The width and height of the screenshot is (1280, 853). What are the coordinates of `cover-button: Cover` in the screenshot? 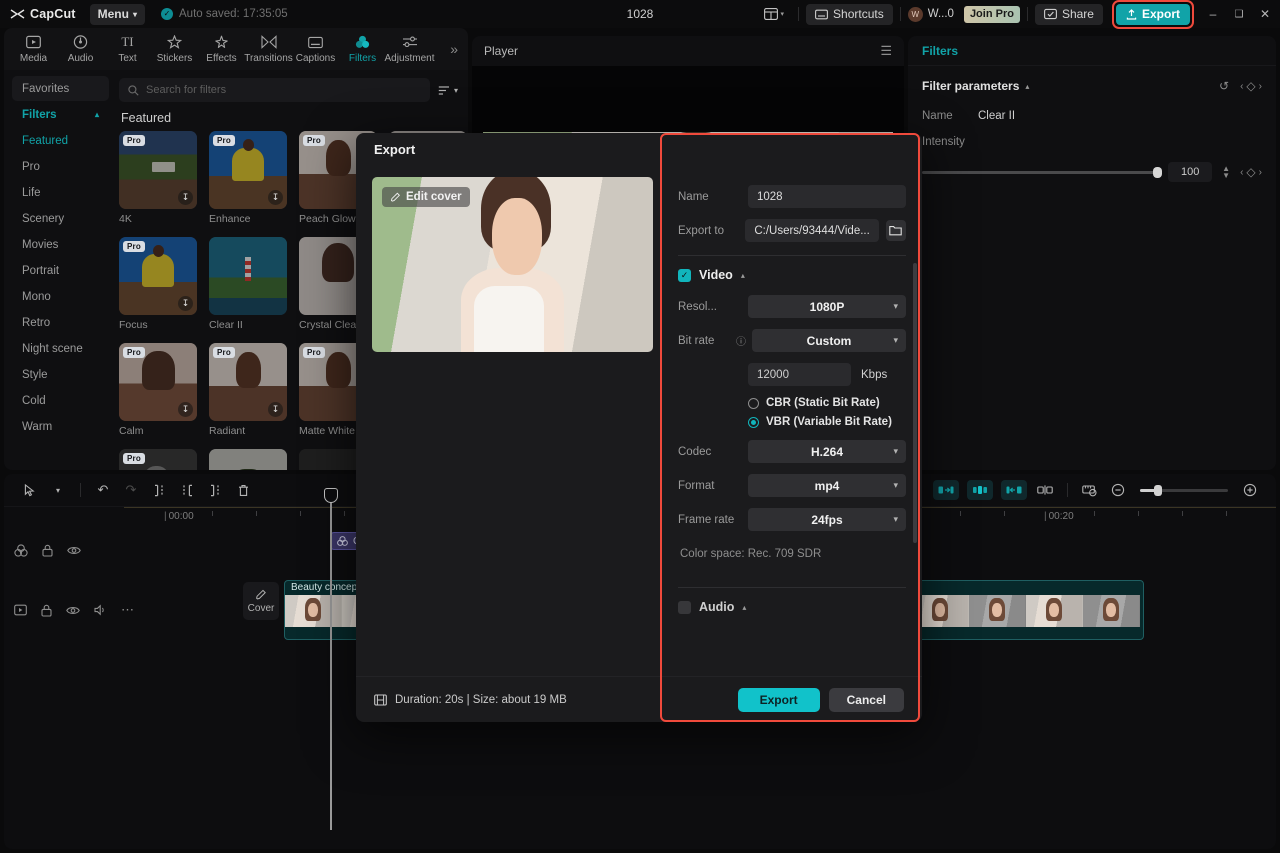 It's located at (261, 601).